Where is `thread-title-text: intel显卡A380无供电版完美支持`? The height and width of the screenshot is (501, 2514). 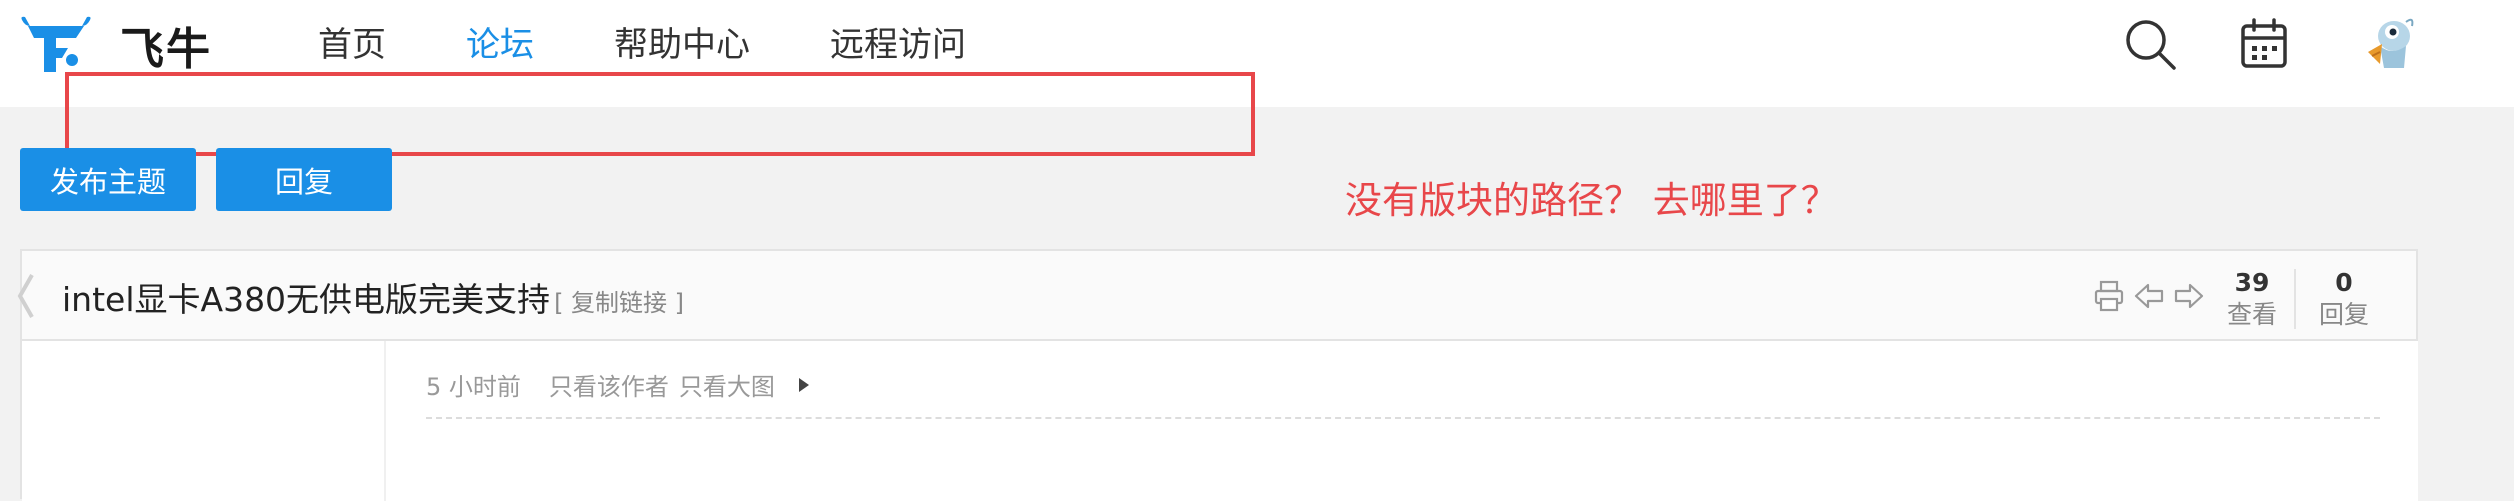 thread-title-text: intel显卡A380无供电版完美支持 is located at coordinates (306, 299).